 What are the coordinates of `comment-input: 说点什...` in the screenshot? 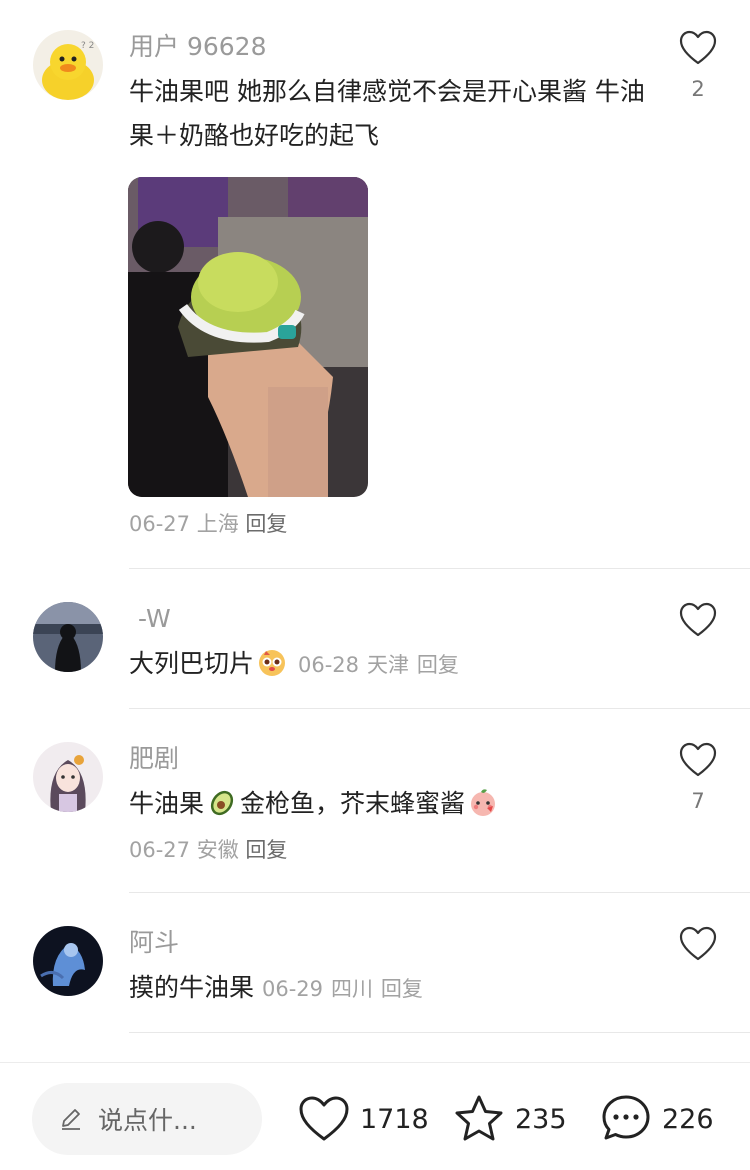 It's located at (147, 1119).